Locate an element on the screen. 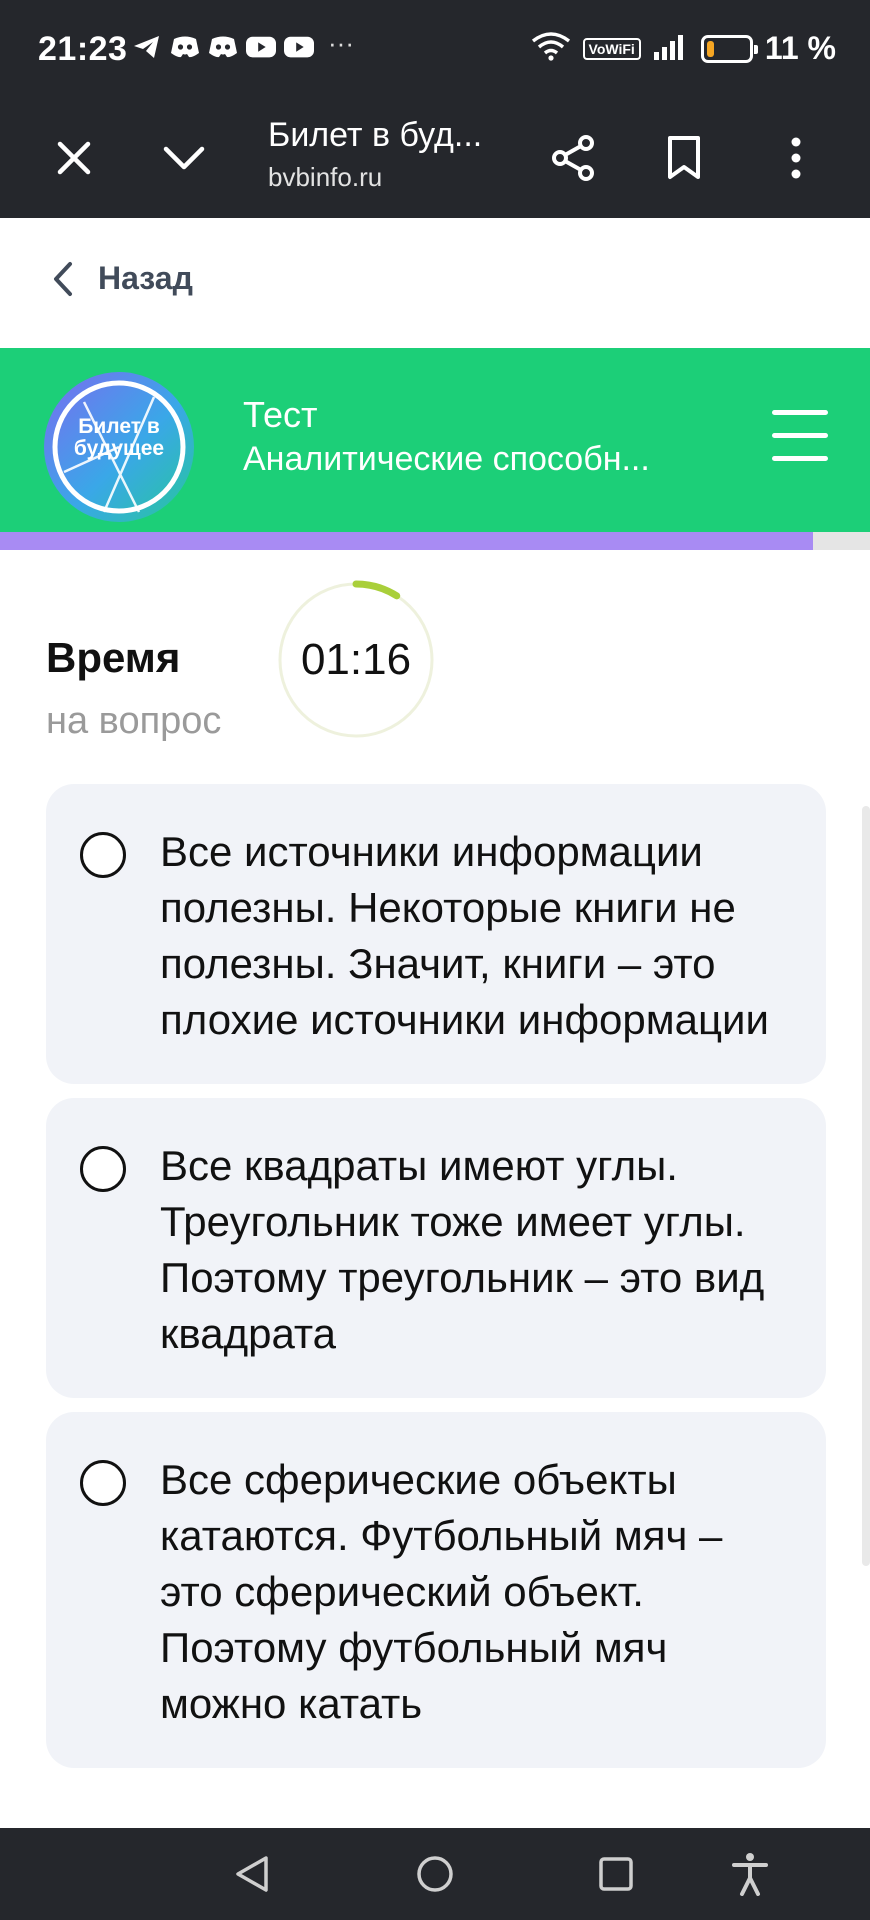 The width and height of the screenshot is (870, 1920). timer-value: 01:16 is located at coordinates (356, 659).